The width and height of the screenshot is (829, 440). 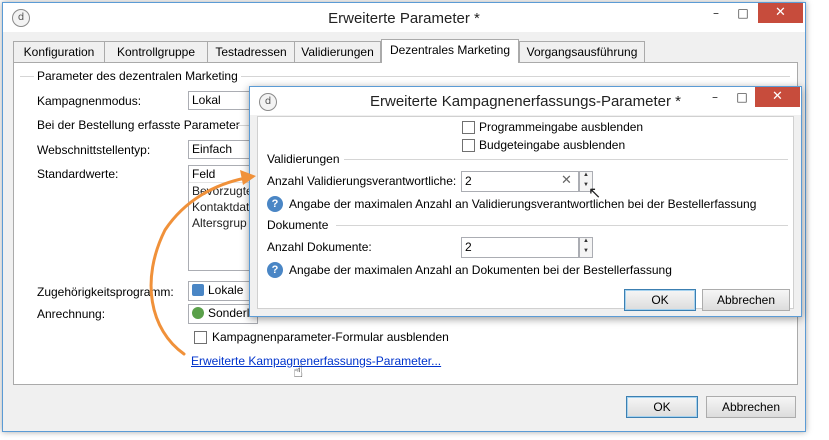 What do you see at coordinates (298, 372) in the screenshot?
I see `hand-cursor-icon: ☝` at bounding box center [298, 372].